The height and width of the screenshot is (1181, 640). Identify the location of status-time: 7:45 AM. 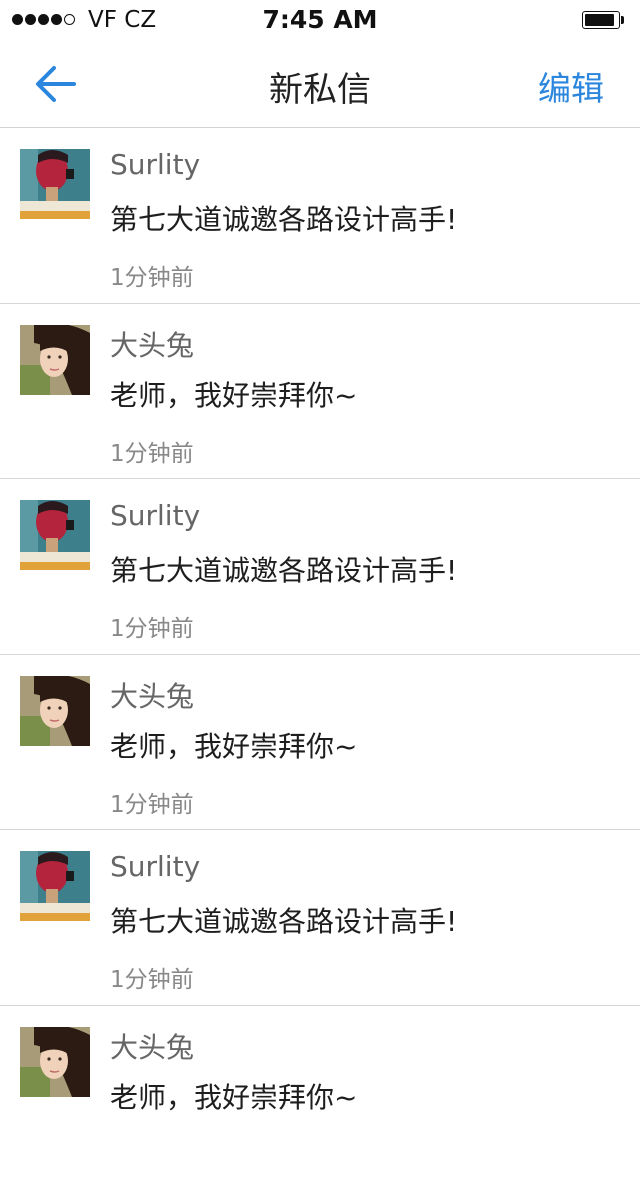
(320, 19).